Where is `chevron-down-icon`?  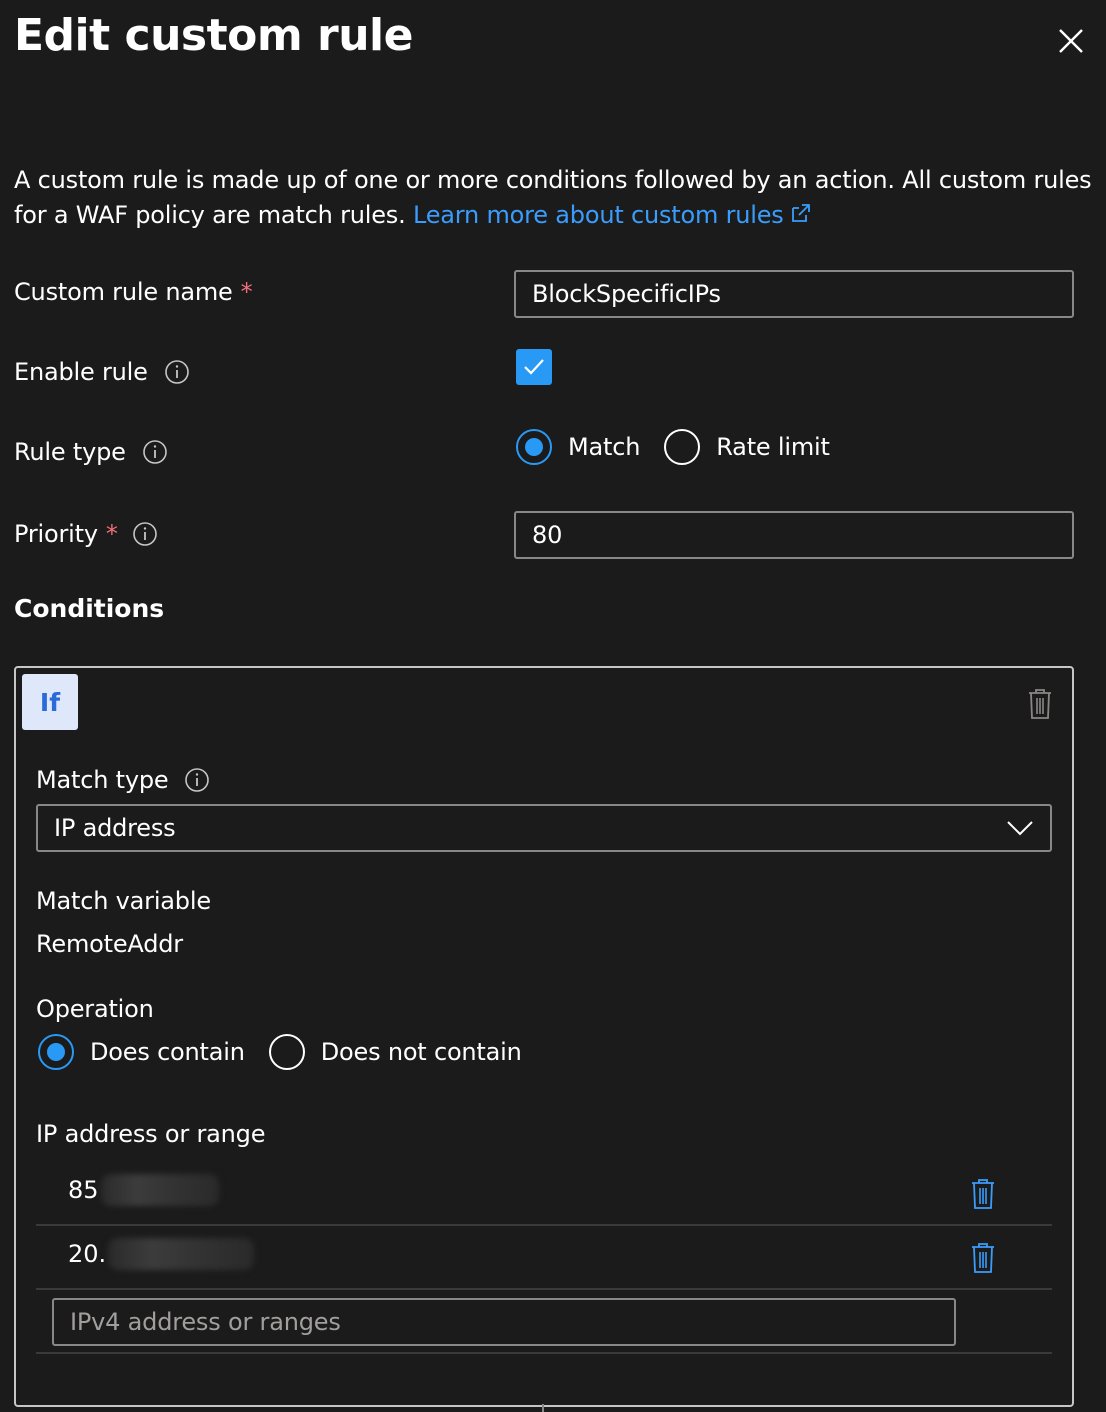
chevron-down-icon is located at coordinates (1020, 828).